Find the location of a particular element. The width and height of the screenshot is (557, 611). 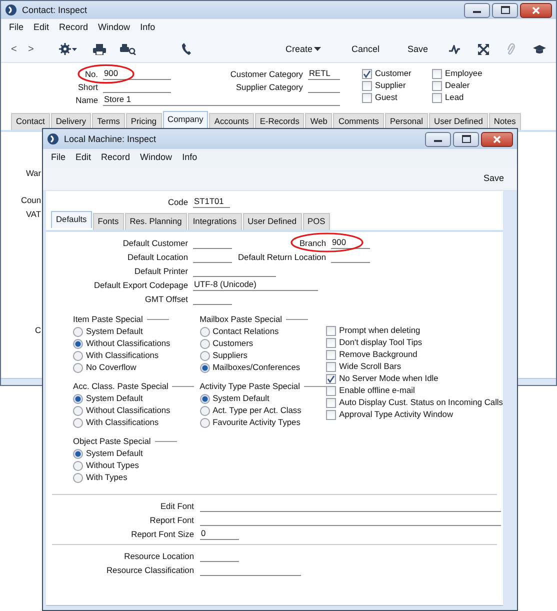

pulse-icon is located at coordinates (454, 49).